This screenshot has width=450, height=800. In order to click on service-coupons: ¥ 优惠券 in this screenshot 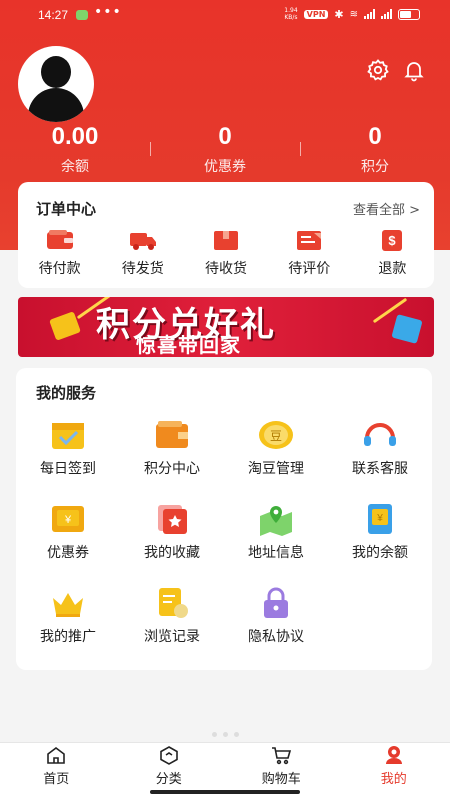, I will do `click(68, 532)`.